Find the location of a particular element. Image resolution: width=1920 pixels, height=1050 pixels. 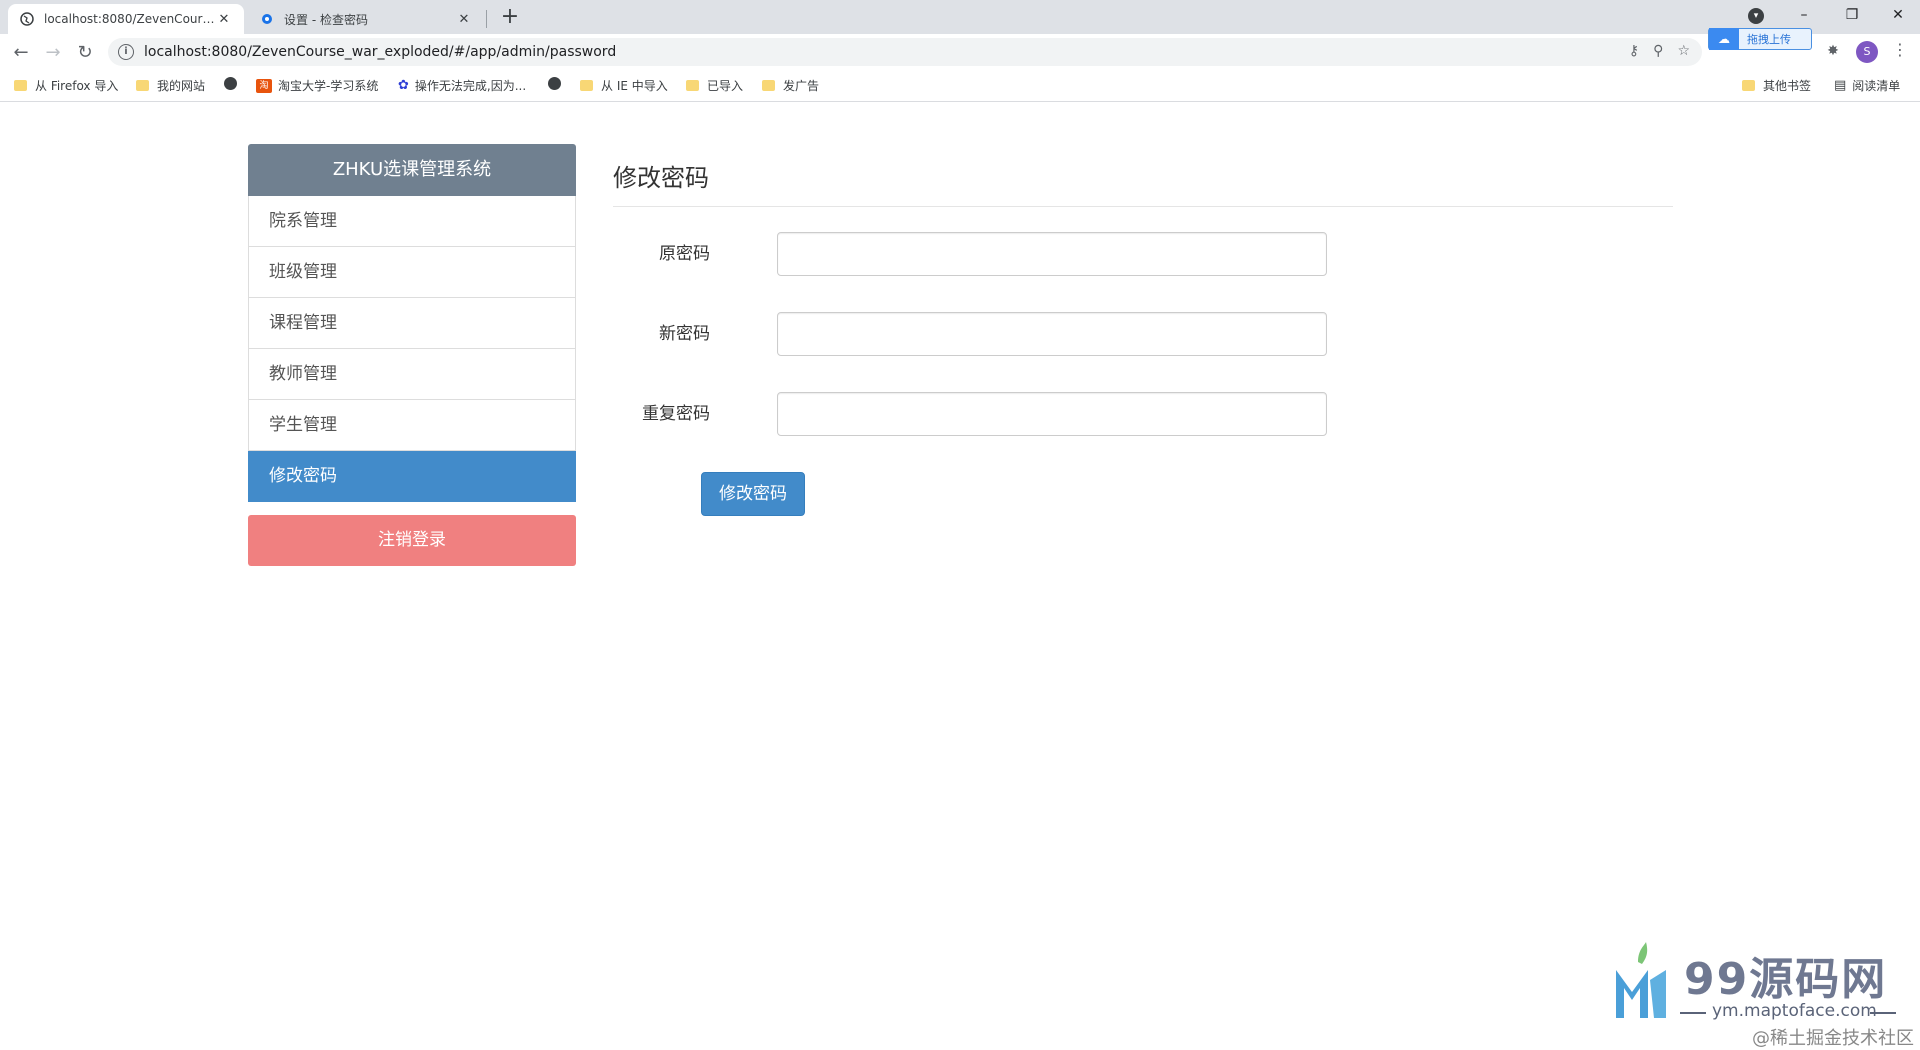

key-icon: ⚷ is located at coordinates (1634, 51).